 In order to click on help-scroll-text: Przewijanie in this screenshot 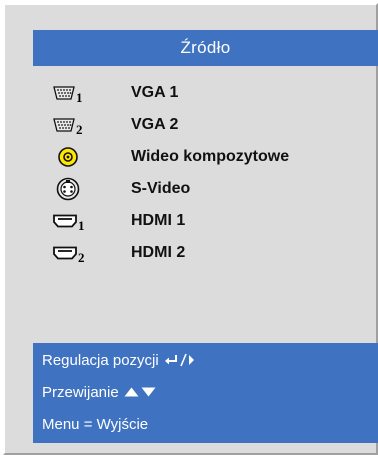, I will do `click(80, 392)`.